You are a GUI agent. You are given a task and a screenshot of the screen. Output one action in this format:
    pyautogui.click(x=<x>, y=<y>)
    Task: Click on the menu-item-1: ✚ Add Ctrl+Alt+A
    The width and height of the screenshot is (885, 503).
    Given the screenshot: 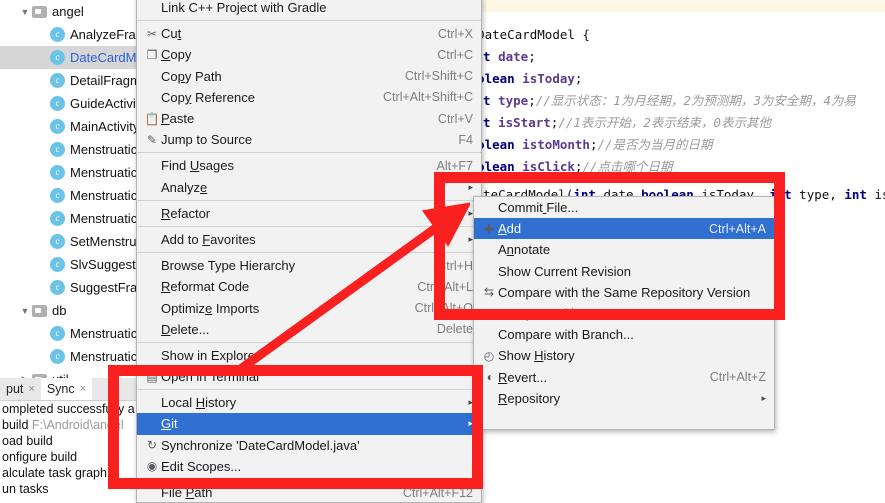 What is the action you would take?
    pyautogui.click(x=624, y=229)
    